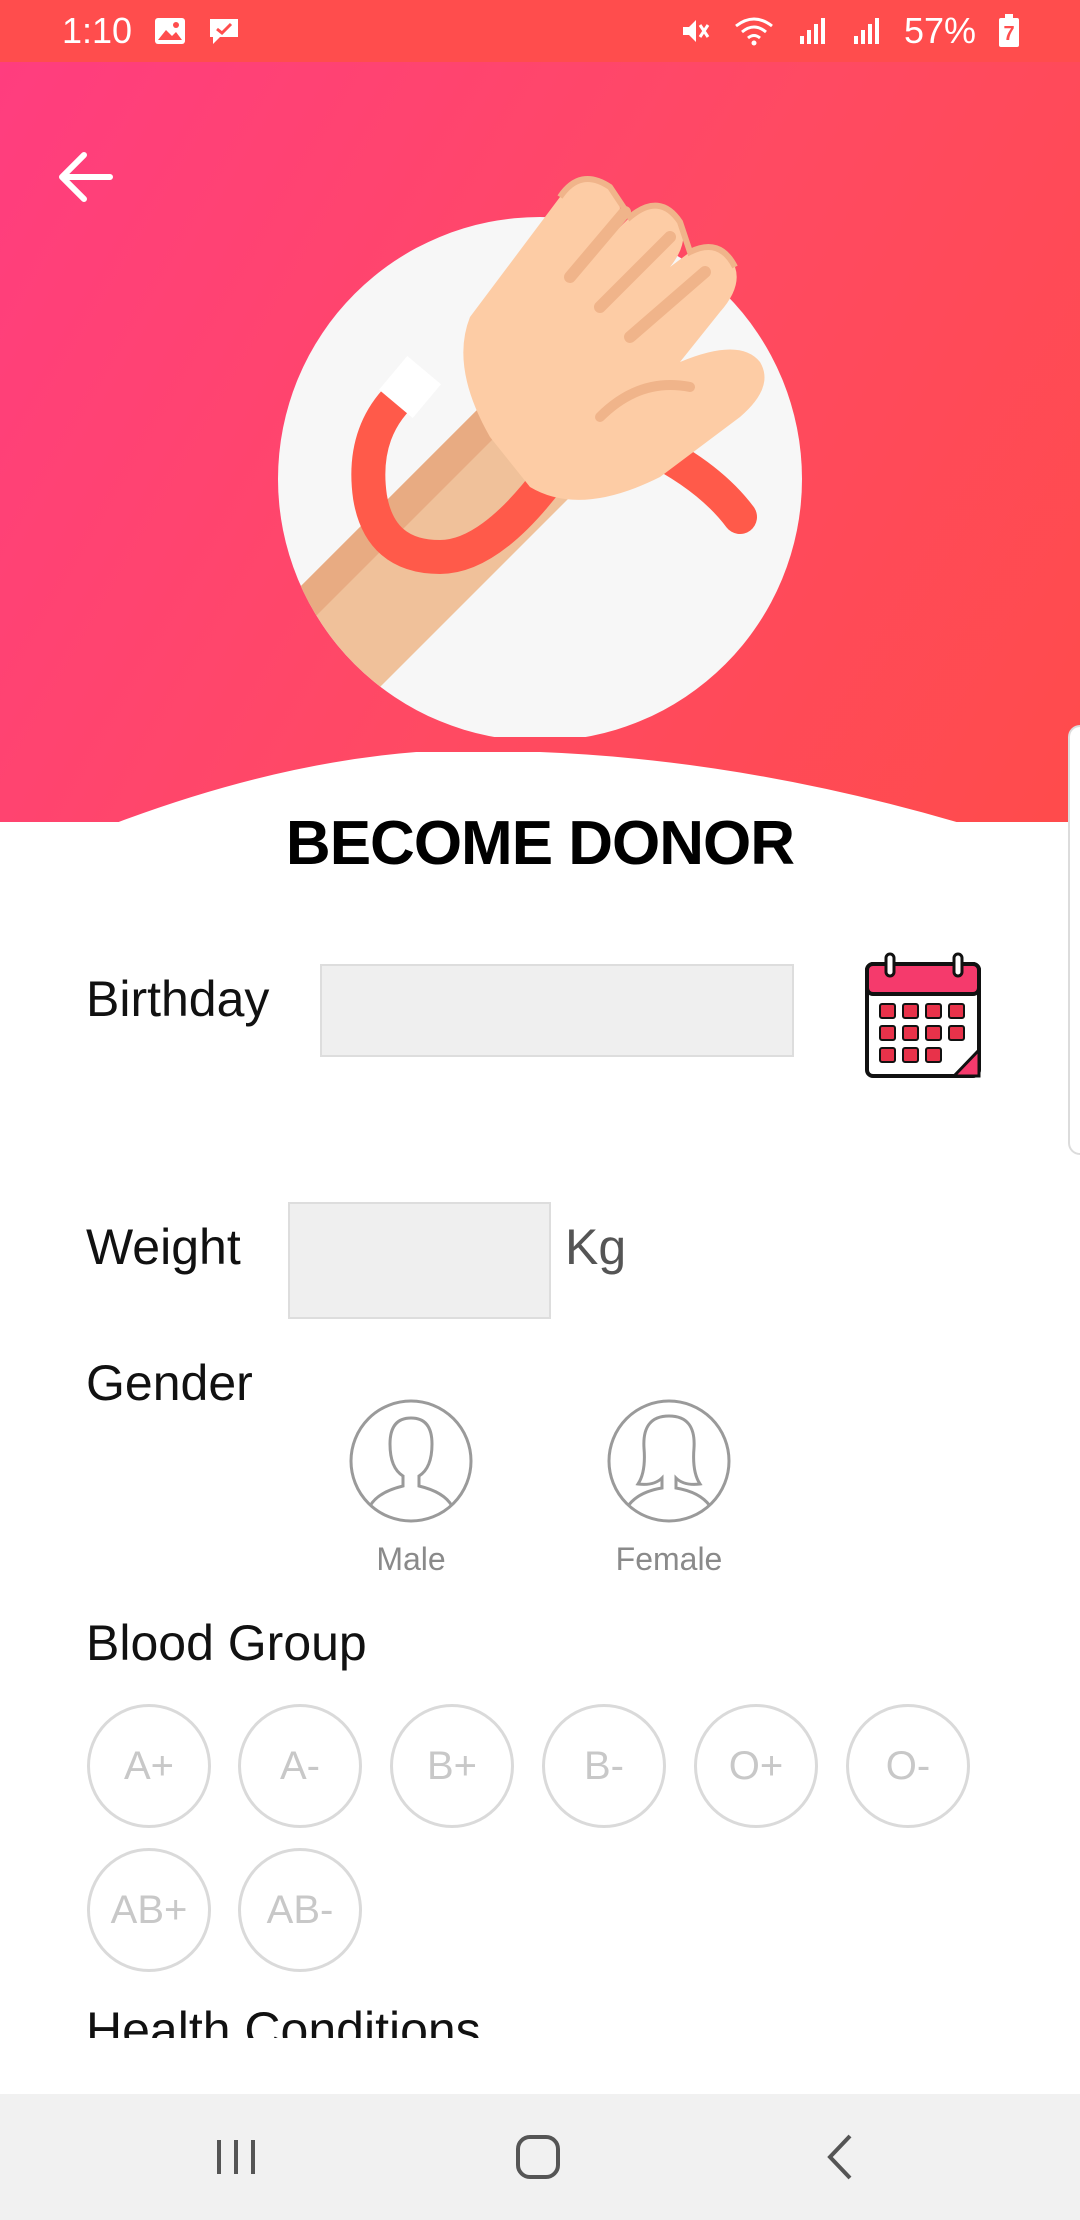 This screenshot has width=1080, height=2220. What do you see at coordinates (411, 1559) in the screenshot?
I see `gender-option-label: Male` at bounding box center [411, 1559].